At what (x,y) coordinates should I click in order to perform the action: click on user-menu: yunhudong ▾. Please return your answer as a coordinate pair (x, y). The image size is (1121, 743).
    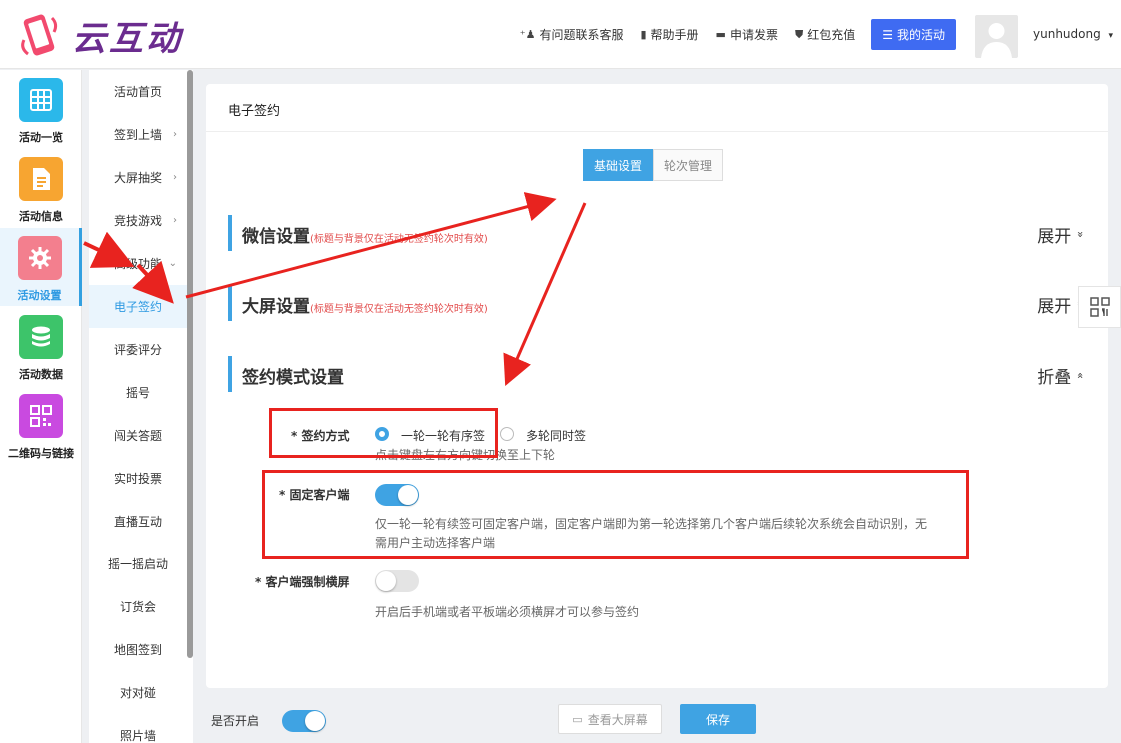
    Looking at the image, I should click on (1073, 34).